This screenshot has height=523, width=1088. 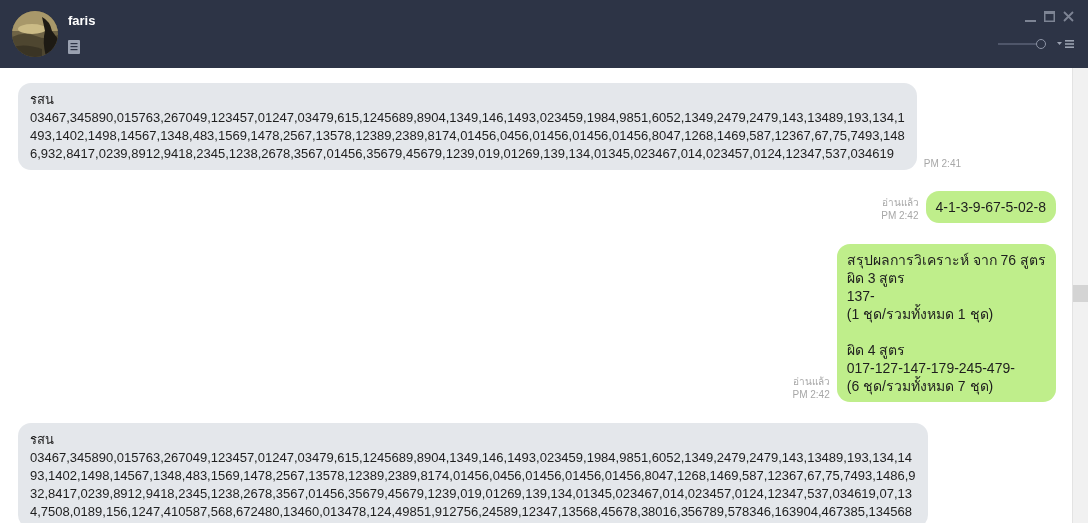 I want to click on slider-thumb, so click(x=1041, y=44).